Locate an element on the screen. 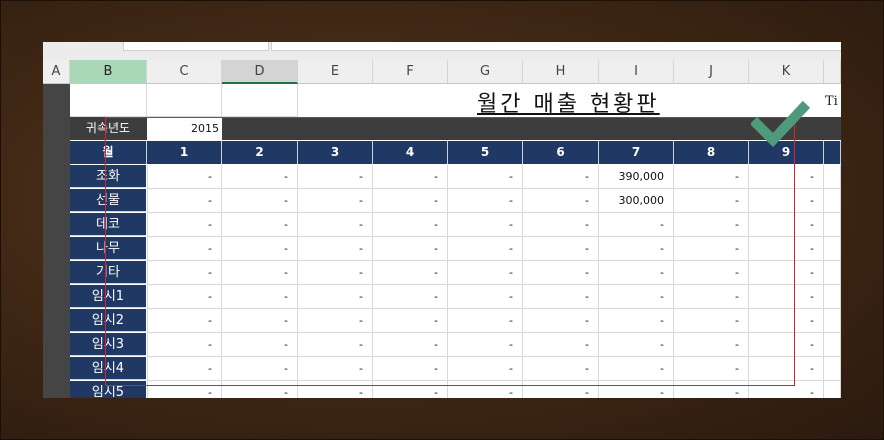  column-header-a: A is located at coordinates (56, 72).